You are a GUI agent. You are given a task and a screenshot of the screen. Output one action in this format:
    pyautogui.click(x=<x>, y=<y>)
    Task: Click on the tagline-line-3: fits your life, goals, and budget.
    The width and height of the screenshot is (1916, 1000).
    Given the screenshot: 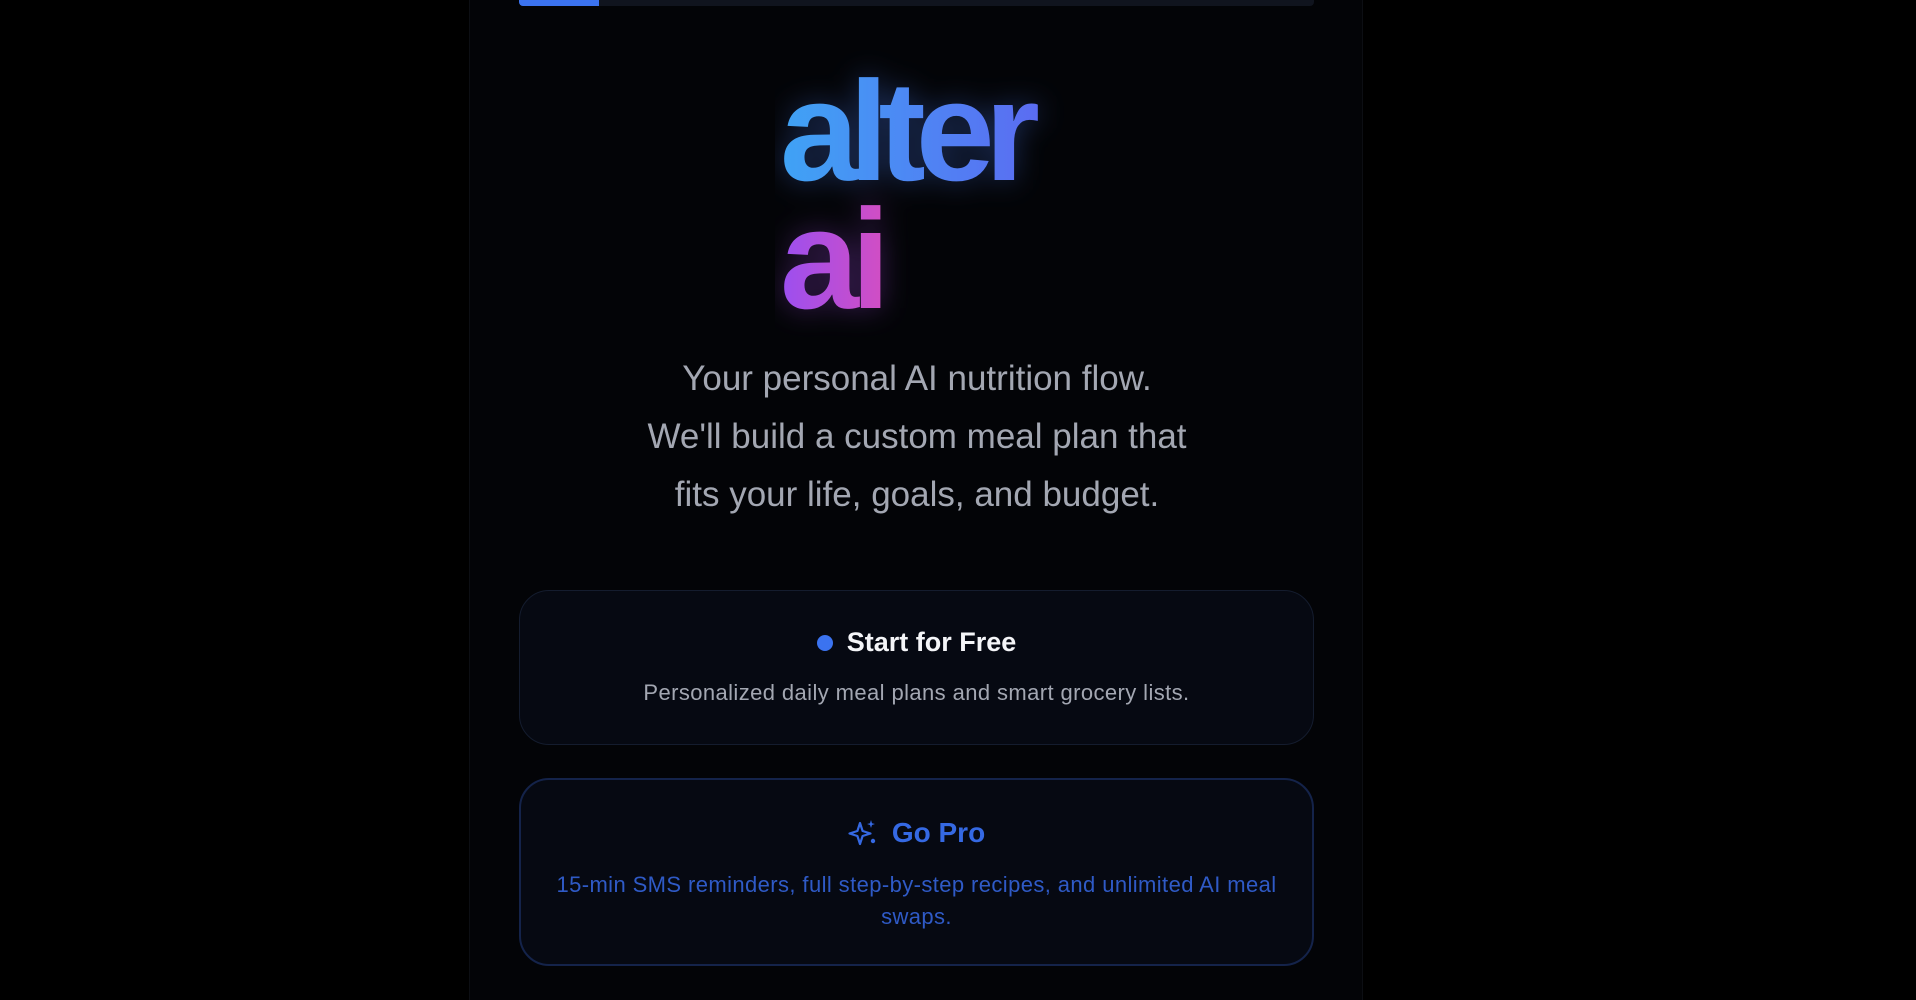 What is the action you would take?
    pyautogui.click(x=917, y=494)
    